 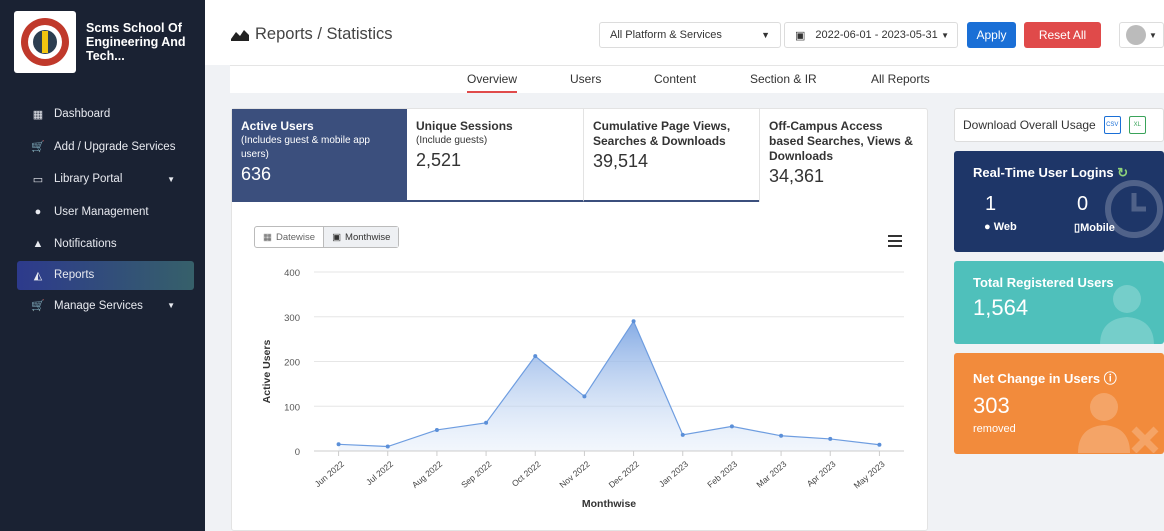 I want to click on y-axis-title: Active Users, so click(x=267, y=372).